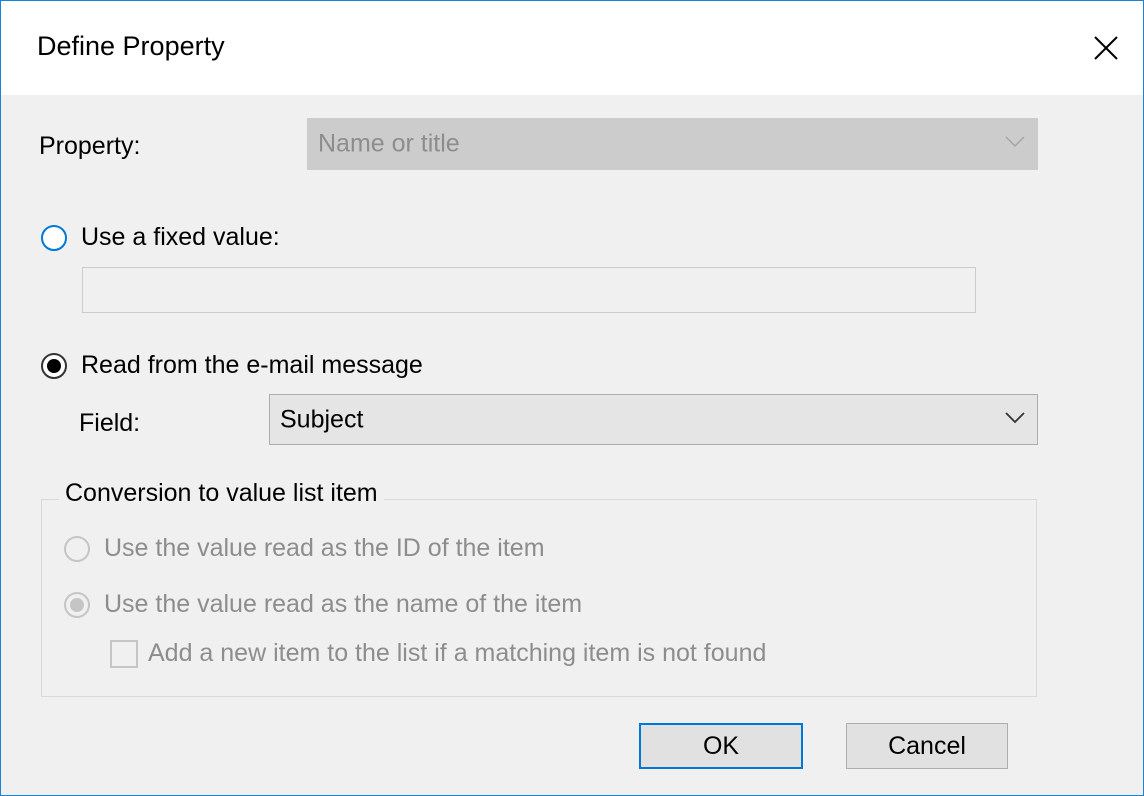  What do you see at coordinates (90, 146) in the screenshot?
I see `property-label: Property:` at bounding box center [90, 146].